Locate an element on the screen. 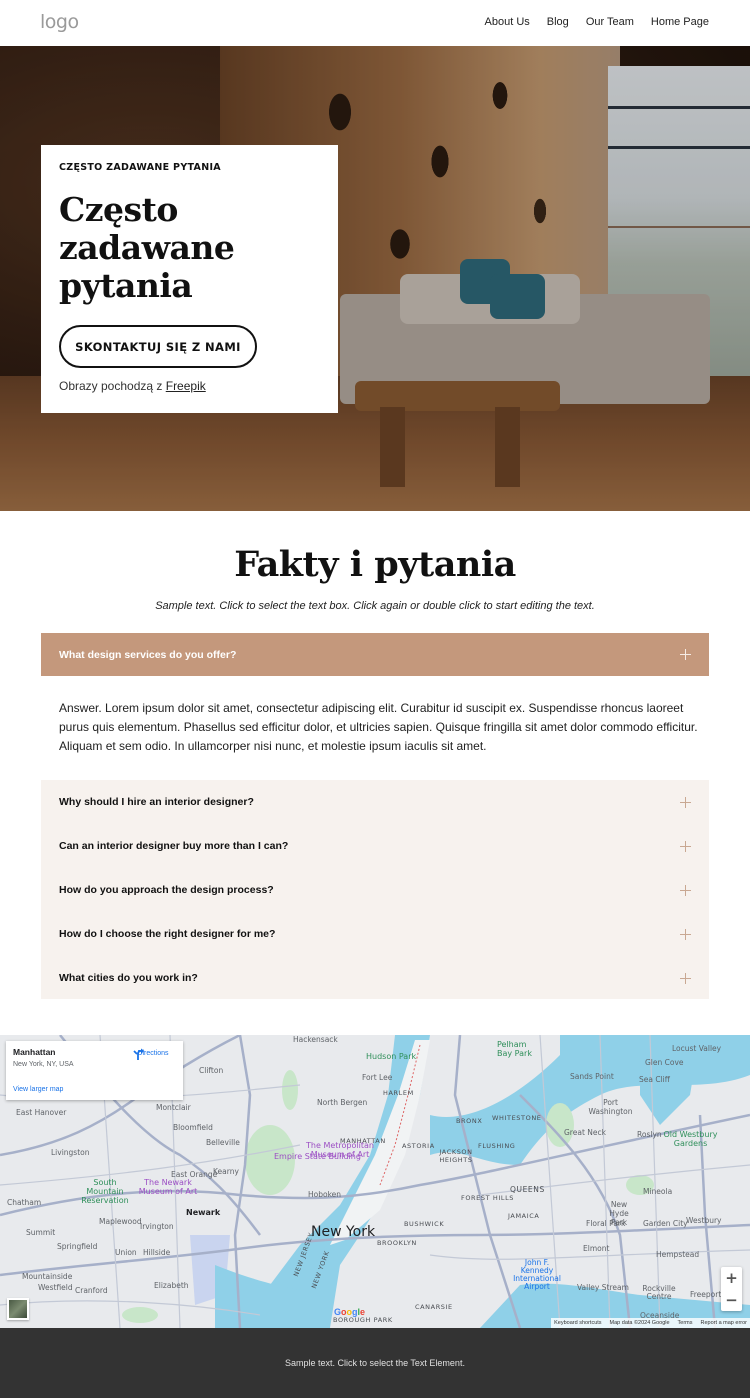 This screenshot has height=1398, width=750. map-label: Fort Lee is located at coordinates (377, 1077).